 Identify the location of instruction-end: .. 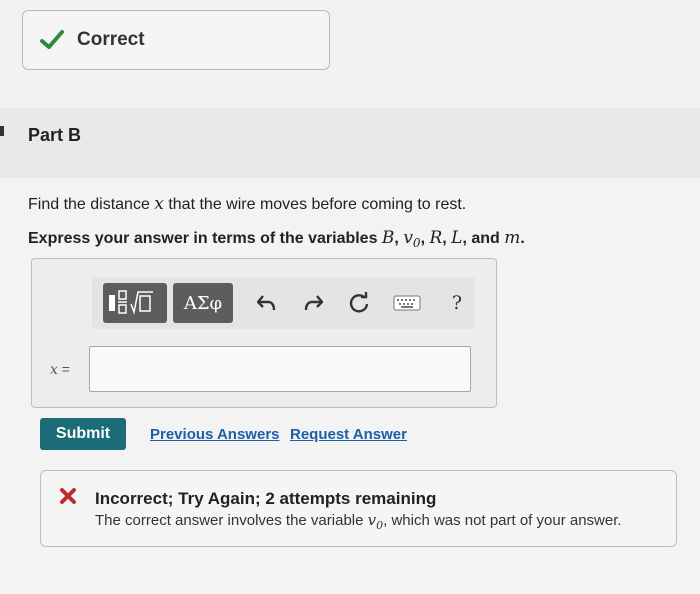
(522, 238).